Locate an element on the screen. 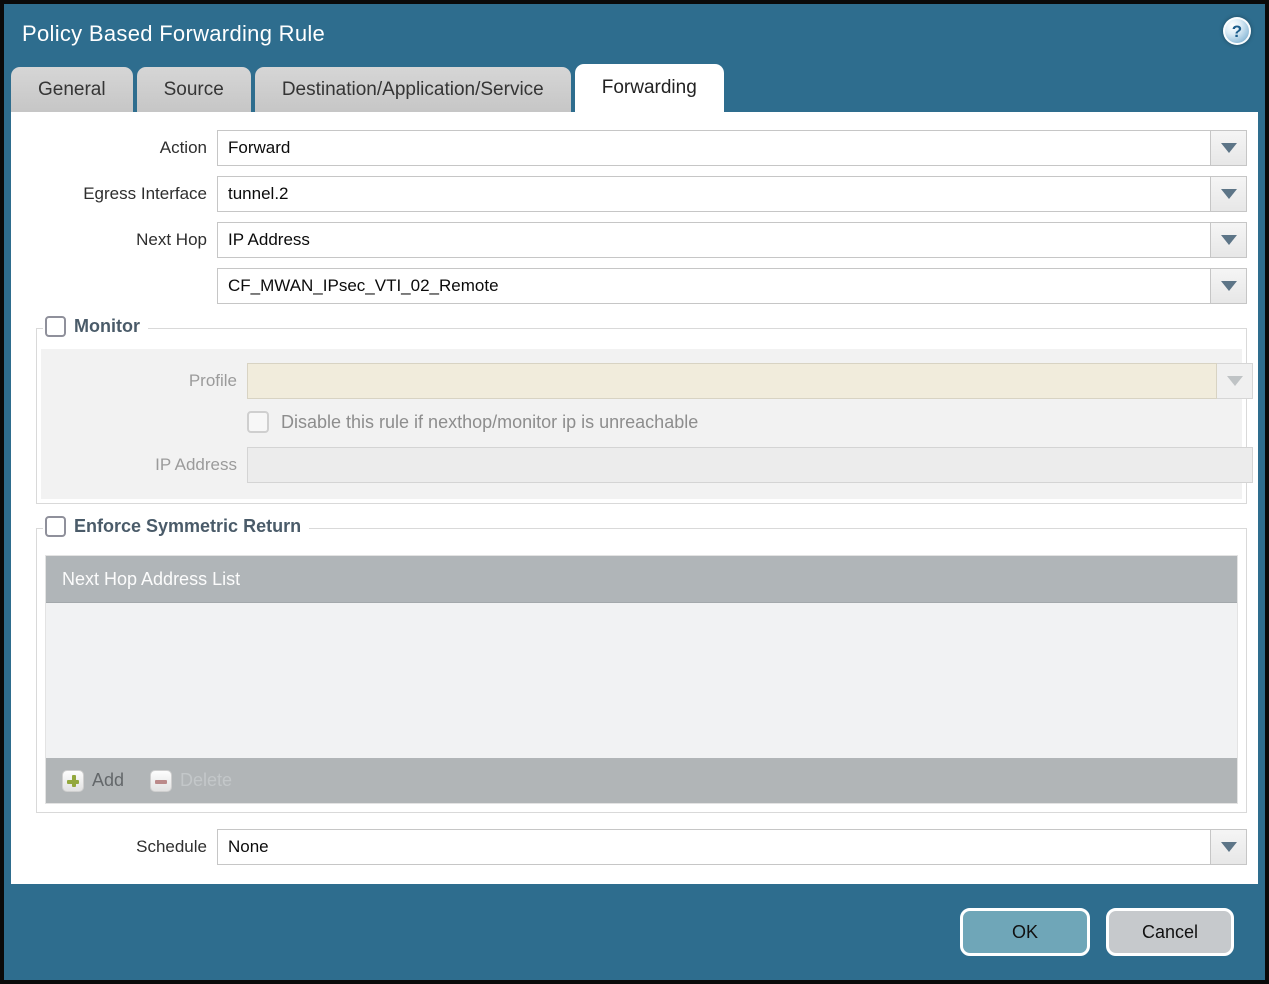  next-hop-address-list-body is located at coordinates (641, 680).